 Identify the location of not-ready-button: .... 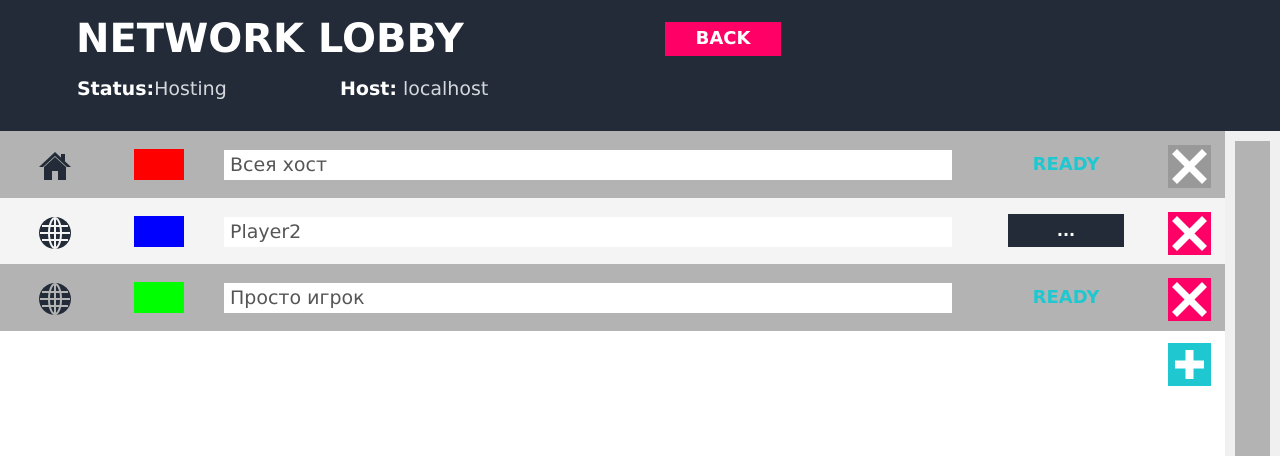
(1066, 230).